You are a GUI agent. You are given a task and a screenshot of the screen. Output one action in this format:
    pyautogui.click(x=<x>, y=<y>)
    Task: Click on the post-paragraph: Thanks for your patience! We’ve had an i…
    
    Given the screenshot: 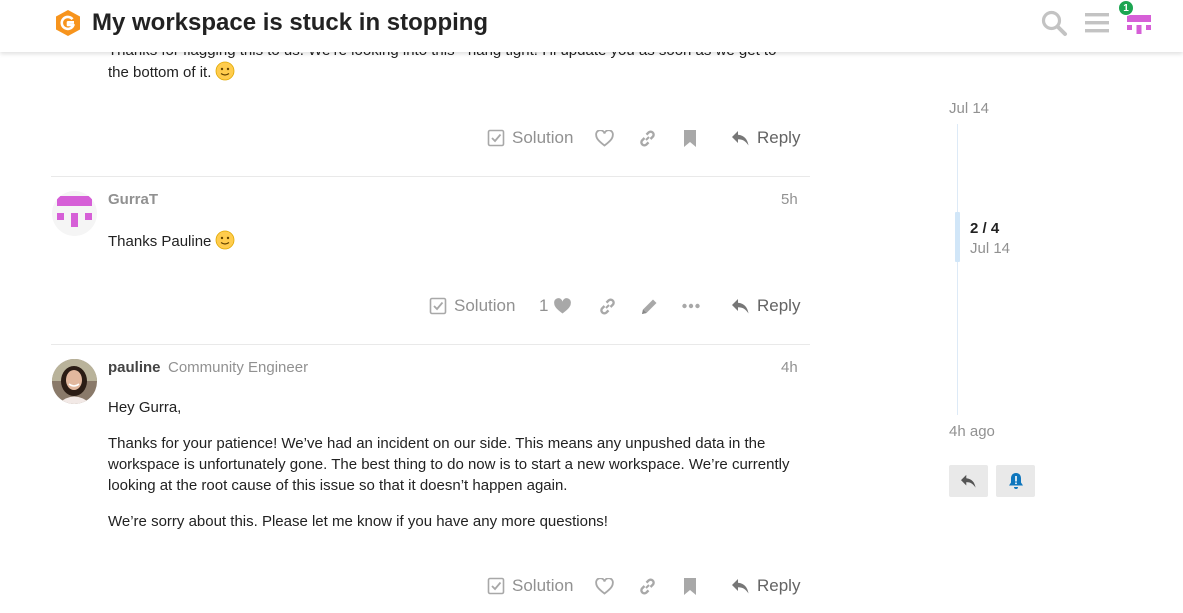 What is the action you would take?
    pyautogui.click(x=449, y=464)
    